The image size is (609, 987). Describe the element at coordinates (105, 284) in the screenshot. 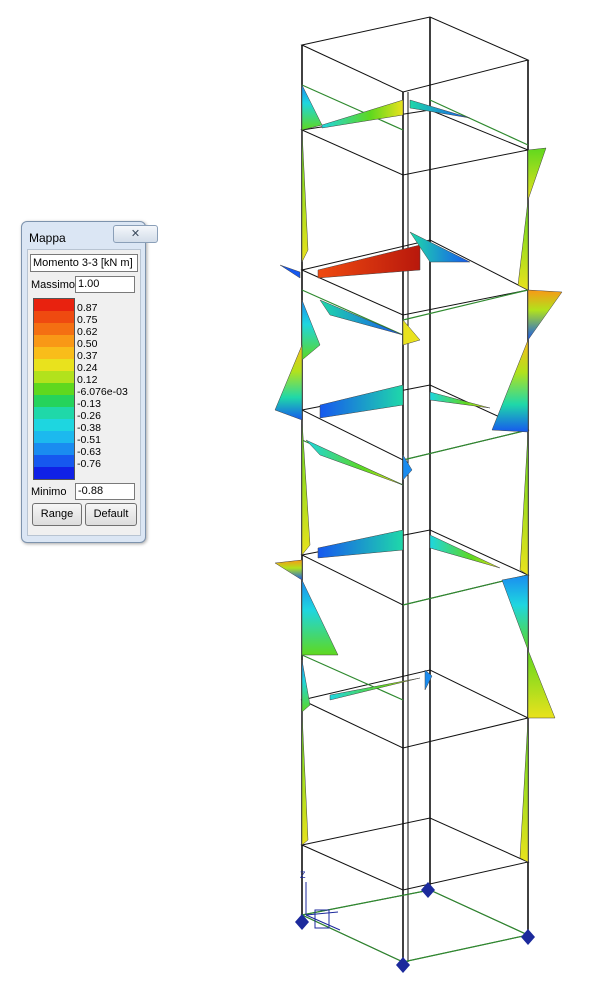

I see `max-input: 1.00` at that location.